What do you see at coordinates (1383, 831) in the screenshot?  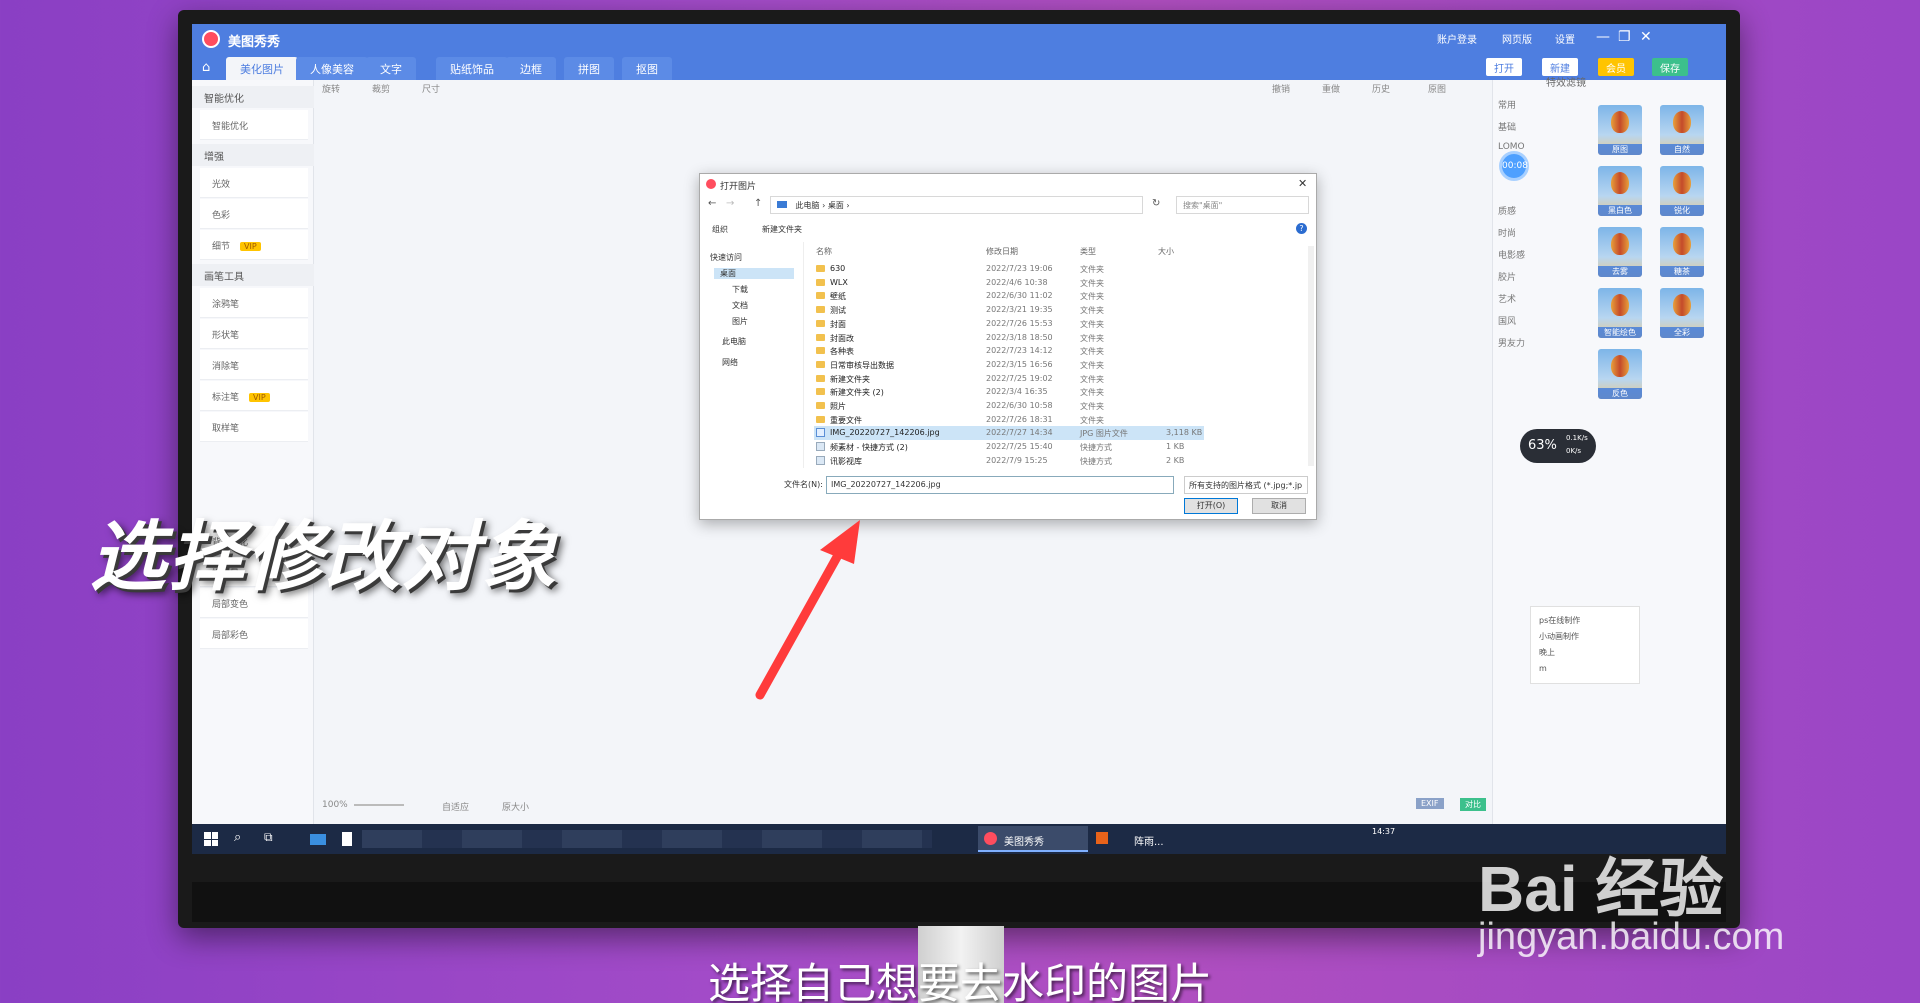 I see `clock: 14:37` at bounding box center [1383, 831].